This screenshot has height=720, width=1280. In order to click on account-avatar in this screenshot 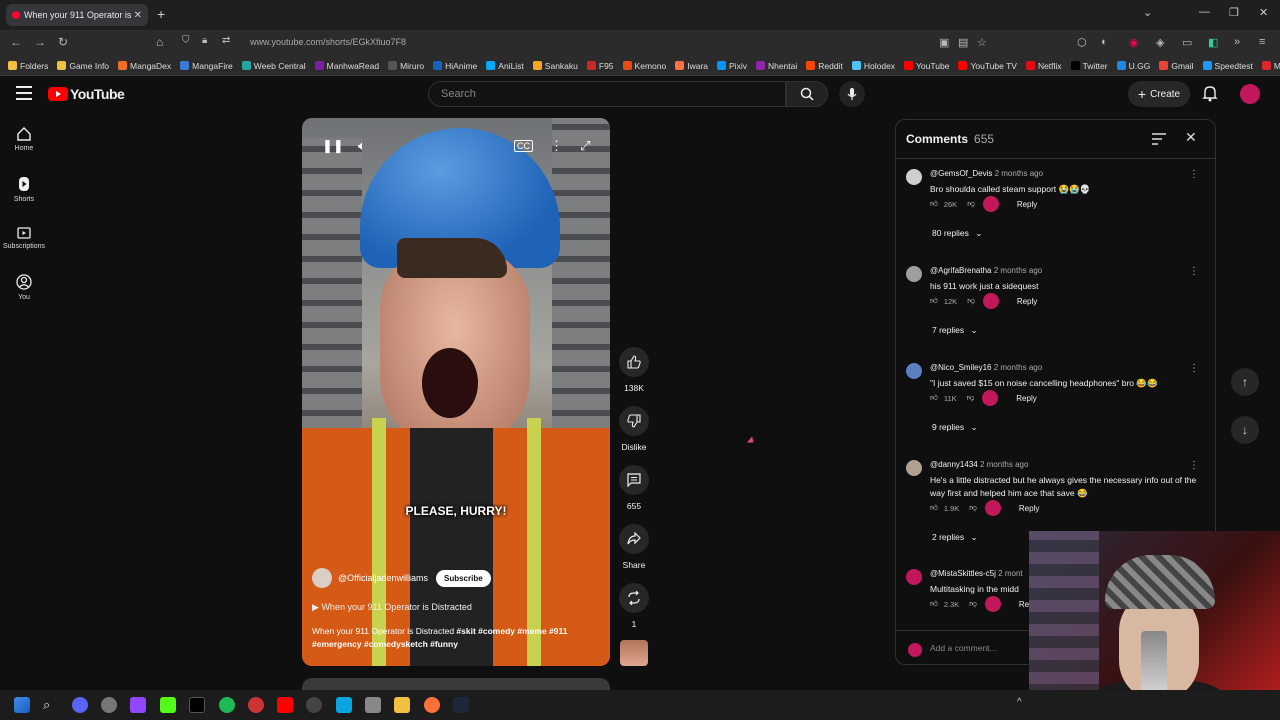, I will do `click(1250, 94)`.